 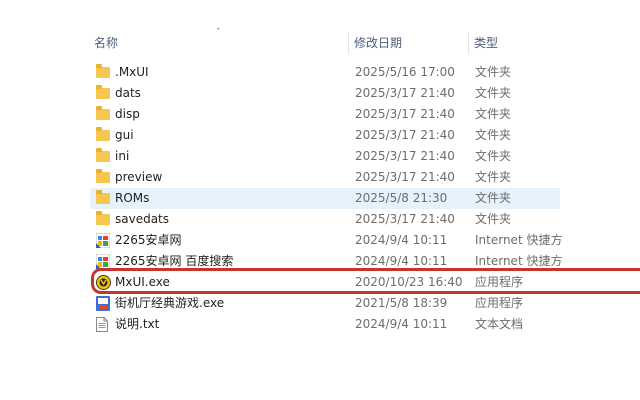 I want to click on sort-indicator: ˇ, so click(x=219, y=33).